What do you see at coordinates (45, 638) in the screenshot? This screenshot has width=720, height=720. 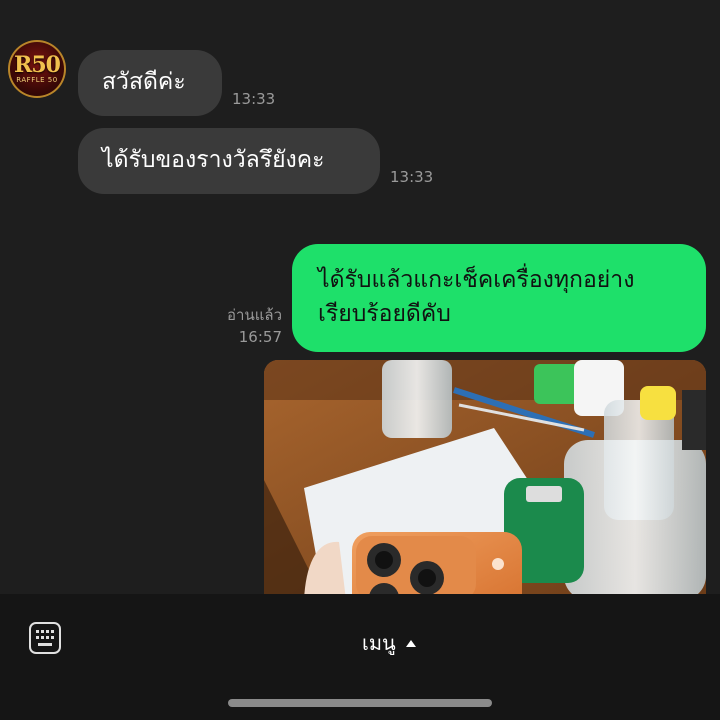 I see `keyboard-icon` at bounding box center [45, 638].